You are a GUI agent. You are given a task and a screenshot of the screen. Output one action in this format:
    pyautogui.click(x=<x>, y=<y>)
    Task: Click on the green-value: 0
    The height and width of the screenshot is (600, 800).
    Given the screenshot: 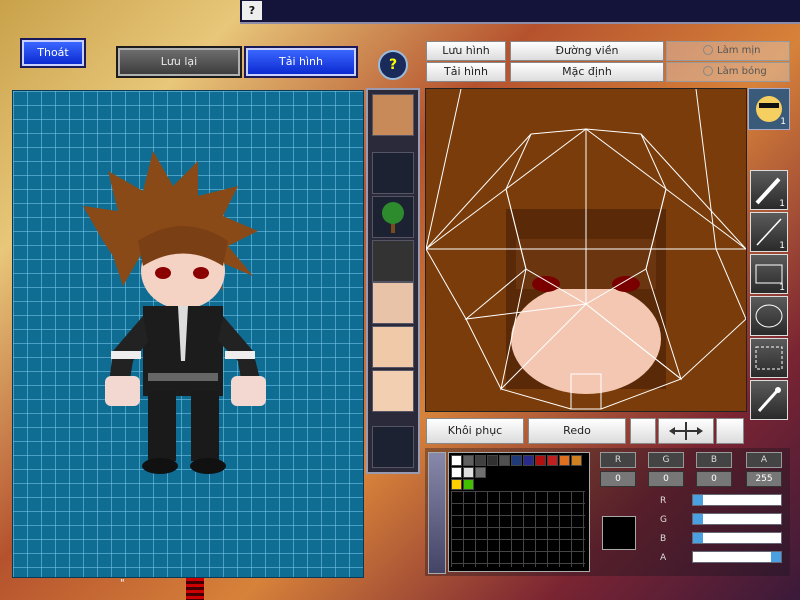 What is the action you would take?
    pyautogui.click(x=666, y=479)
    